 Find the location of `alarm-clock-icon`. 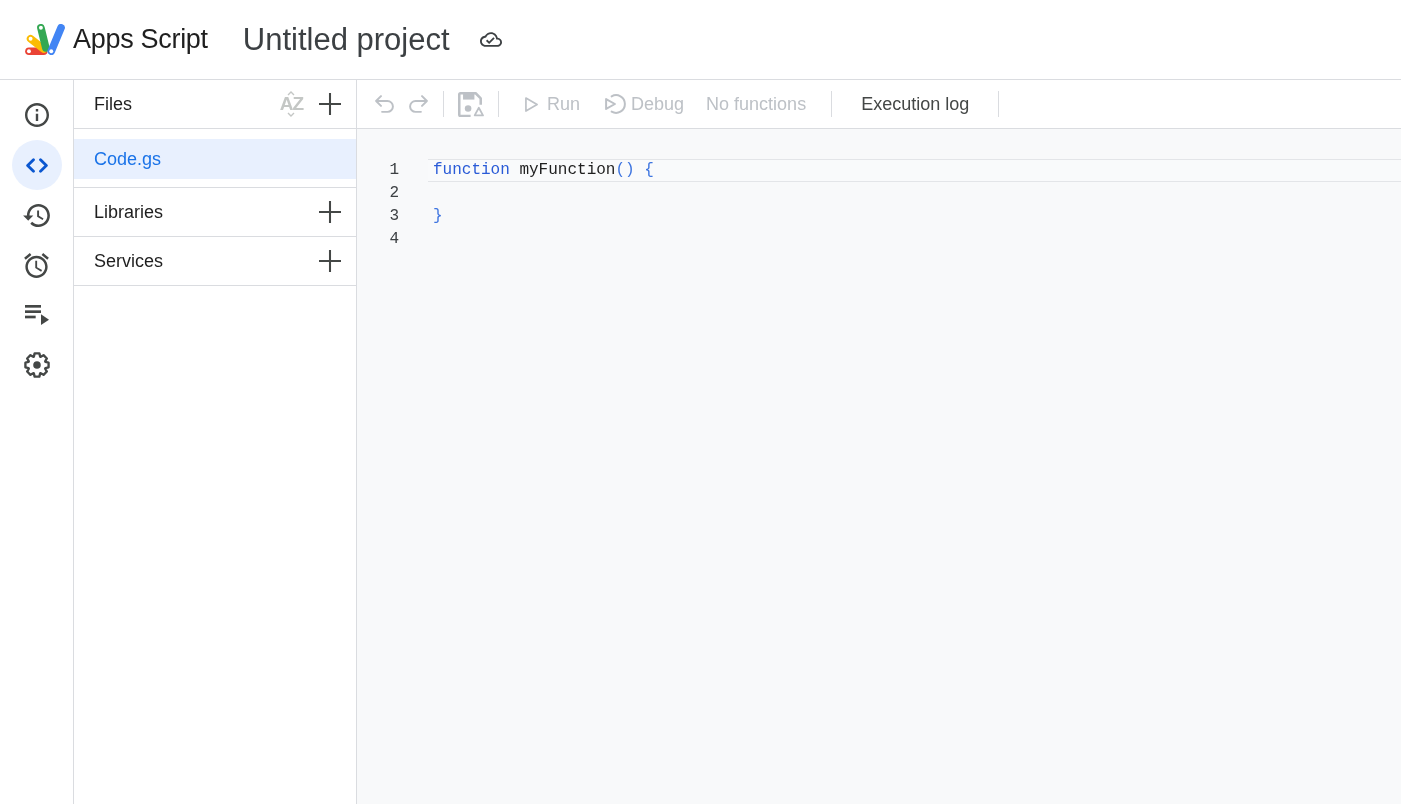

alarm-clock-icon is located at coordinates (36, 265).